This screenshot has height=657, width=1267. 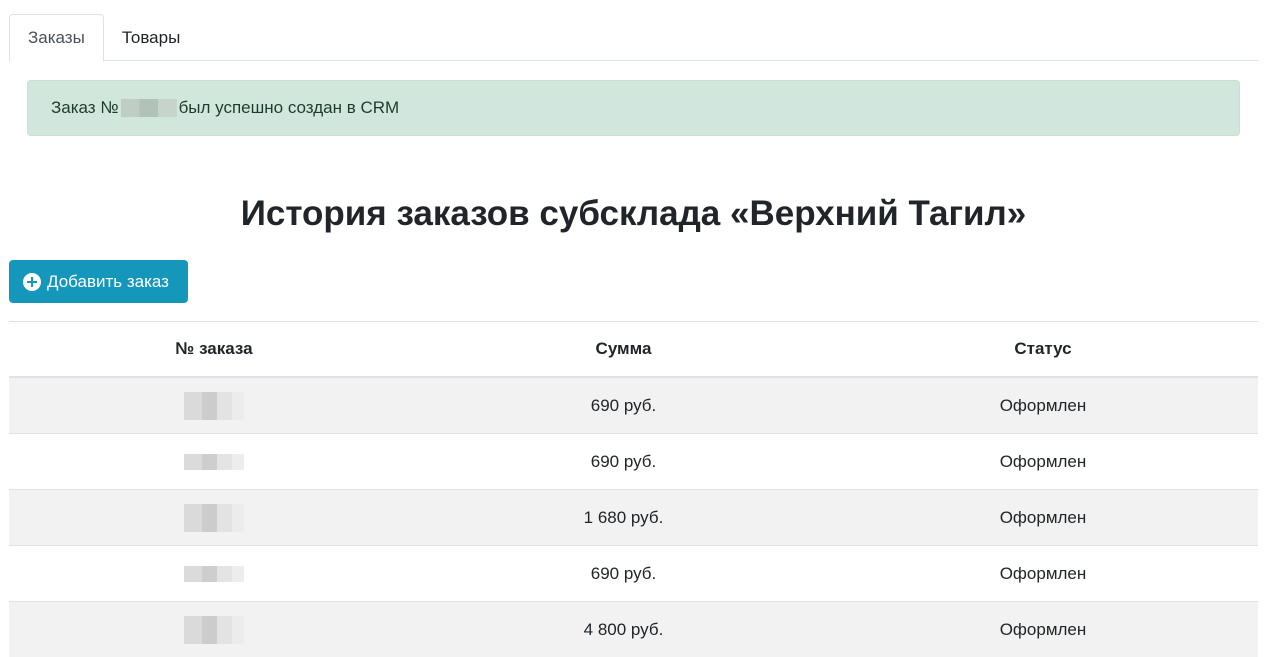 I want to click on add-order-button: Добавить заказ, so click(x=98, y=281).